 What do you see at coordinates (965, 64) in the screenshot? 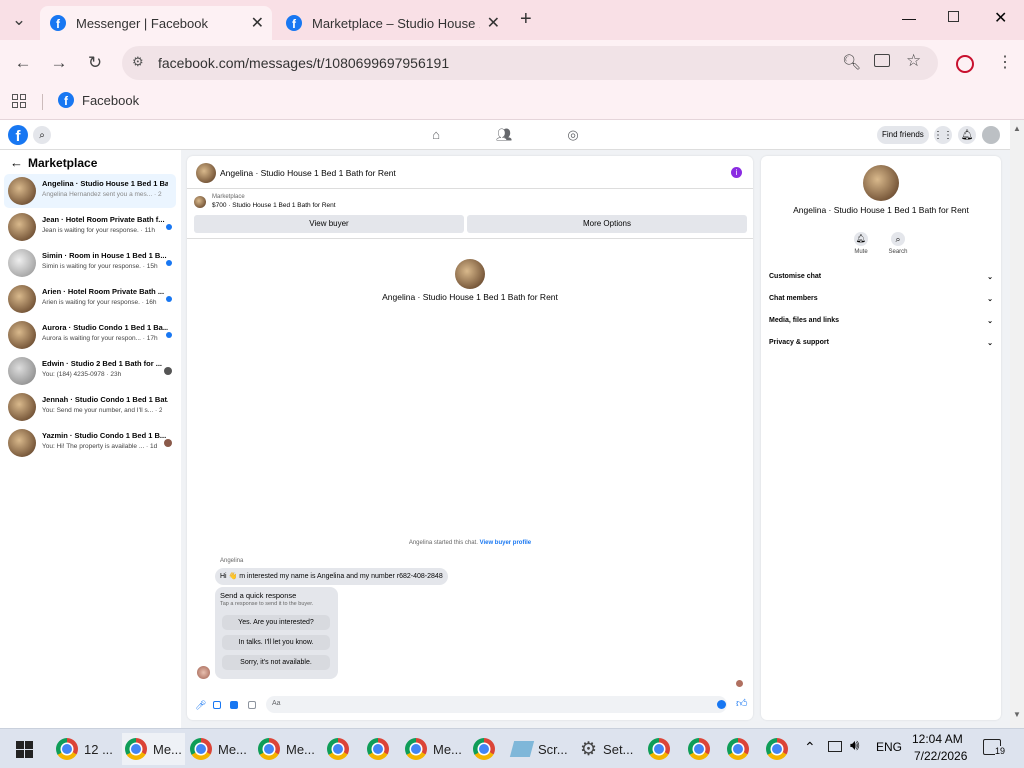
I see `profile-icon` at bounding box center [965, 64].